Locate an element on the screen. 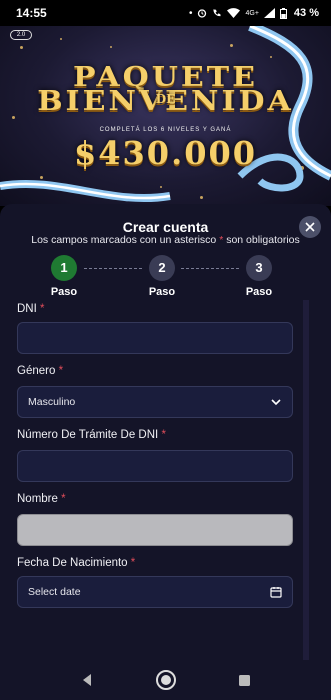 The image size is (331, 700). battery-icon is located at coordinates (283, 13).